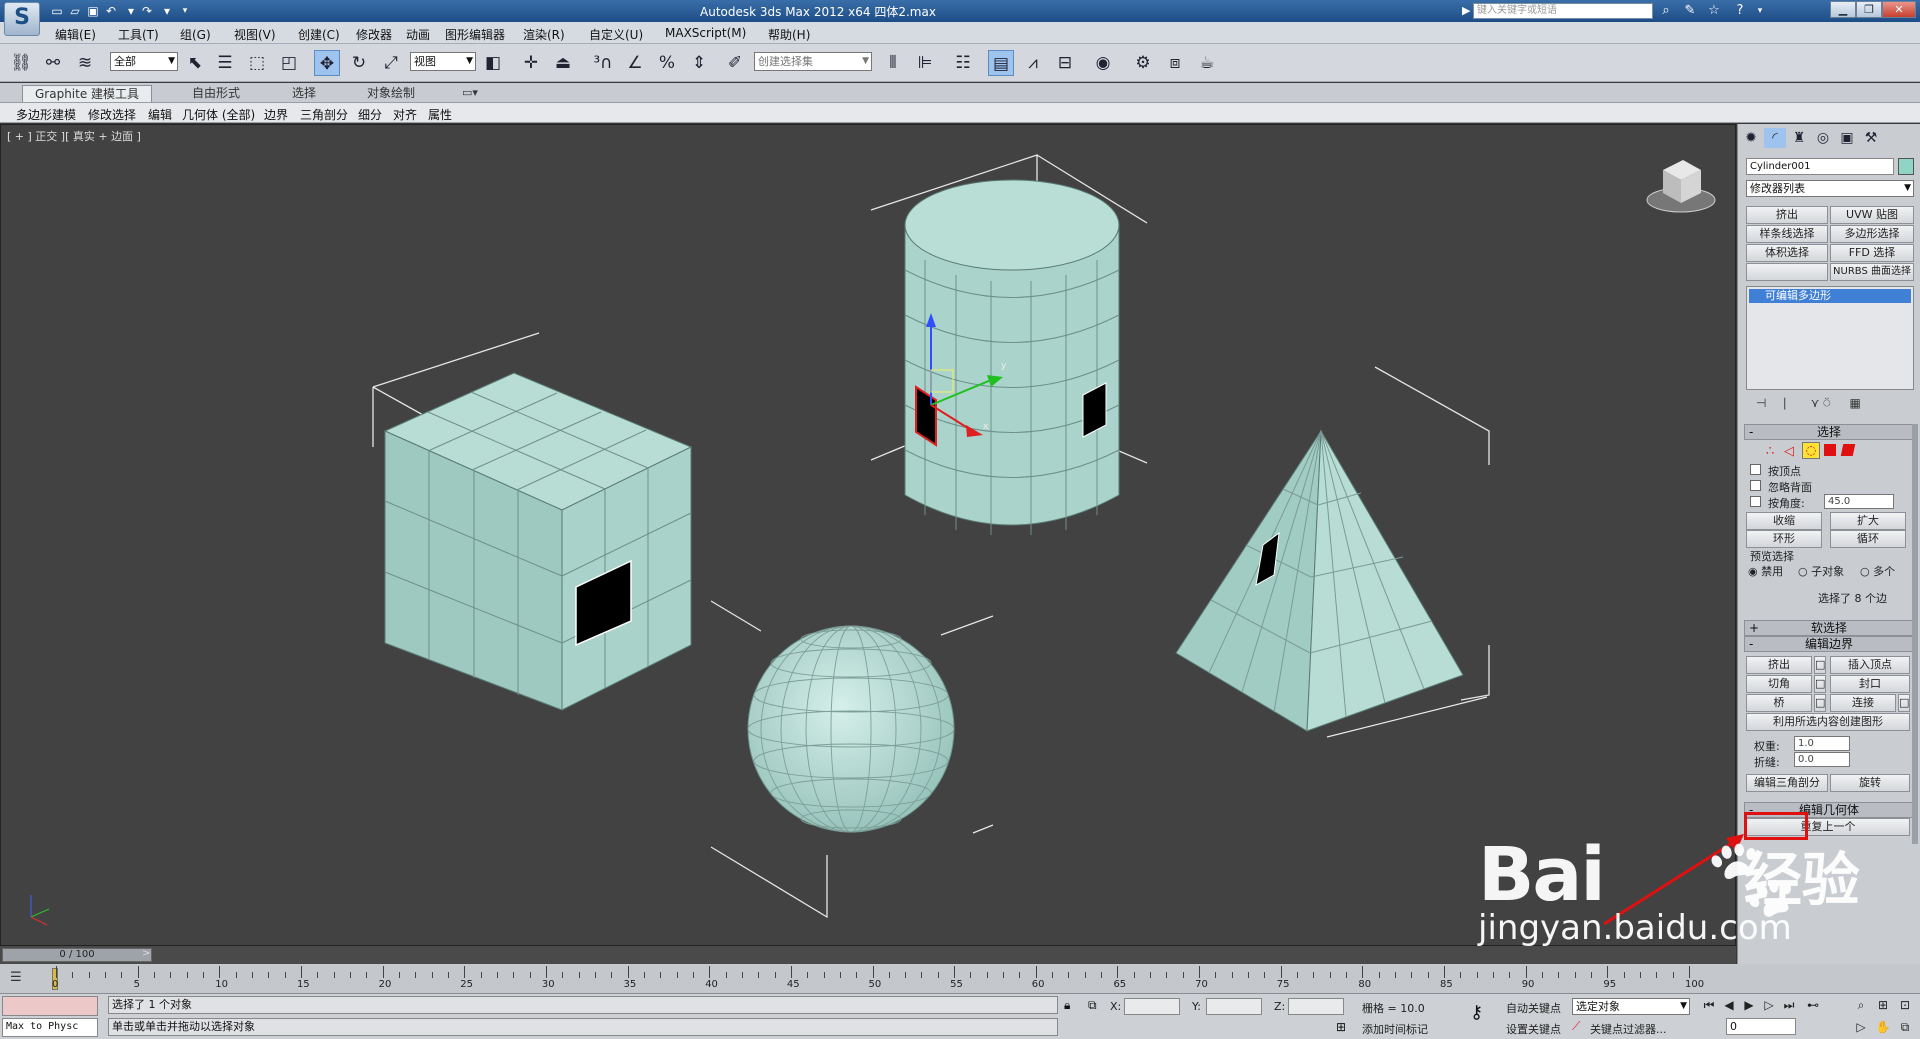 This screenshot has height=1039, width=1920. What do you see at coordinates (1883, 1027) in the screenshot?
I see `pan-icon: ✋` at bounding box center [1883, 1027].